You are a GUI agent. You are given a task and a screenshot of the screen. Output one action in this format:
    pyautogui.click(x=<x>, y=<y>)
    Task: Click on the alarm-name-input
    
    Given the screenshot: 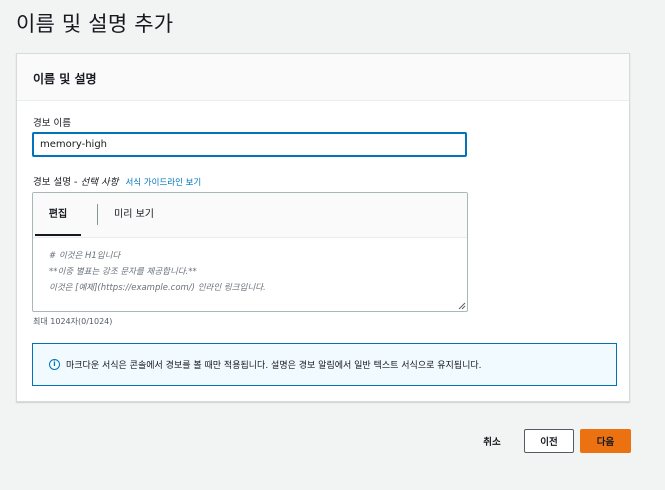 What is the action you would take?
    pyautogui.click(x=249, y=144)
    